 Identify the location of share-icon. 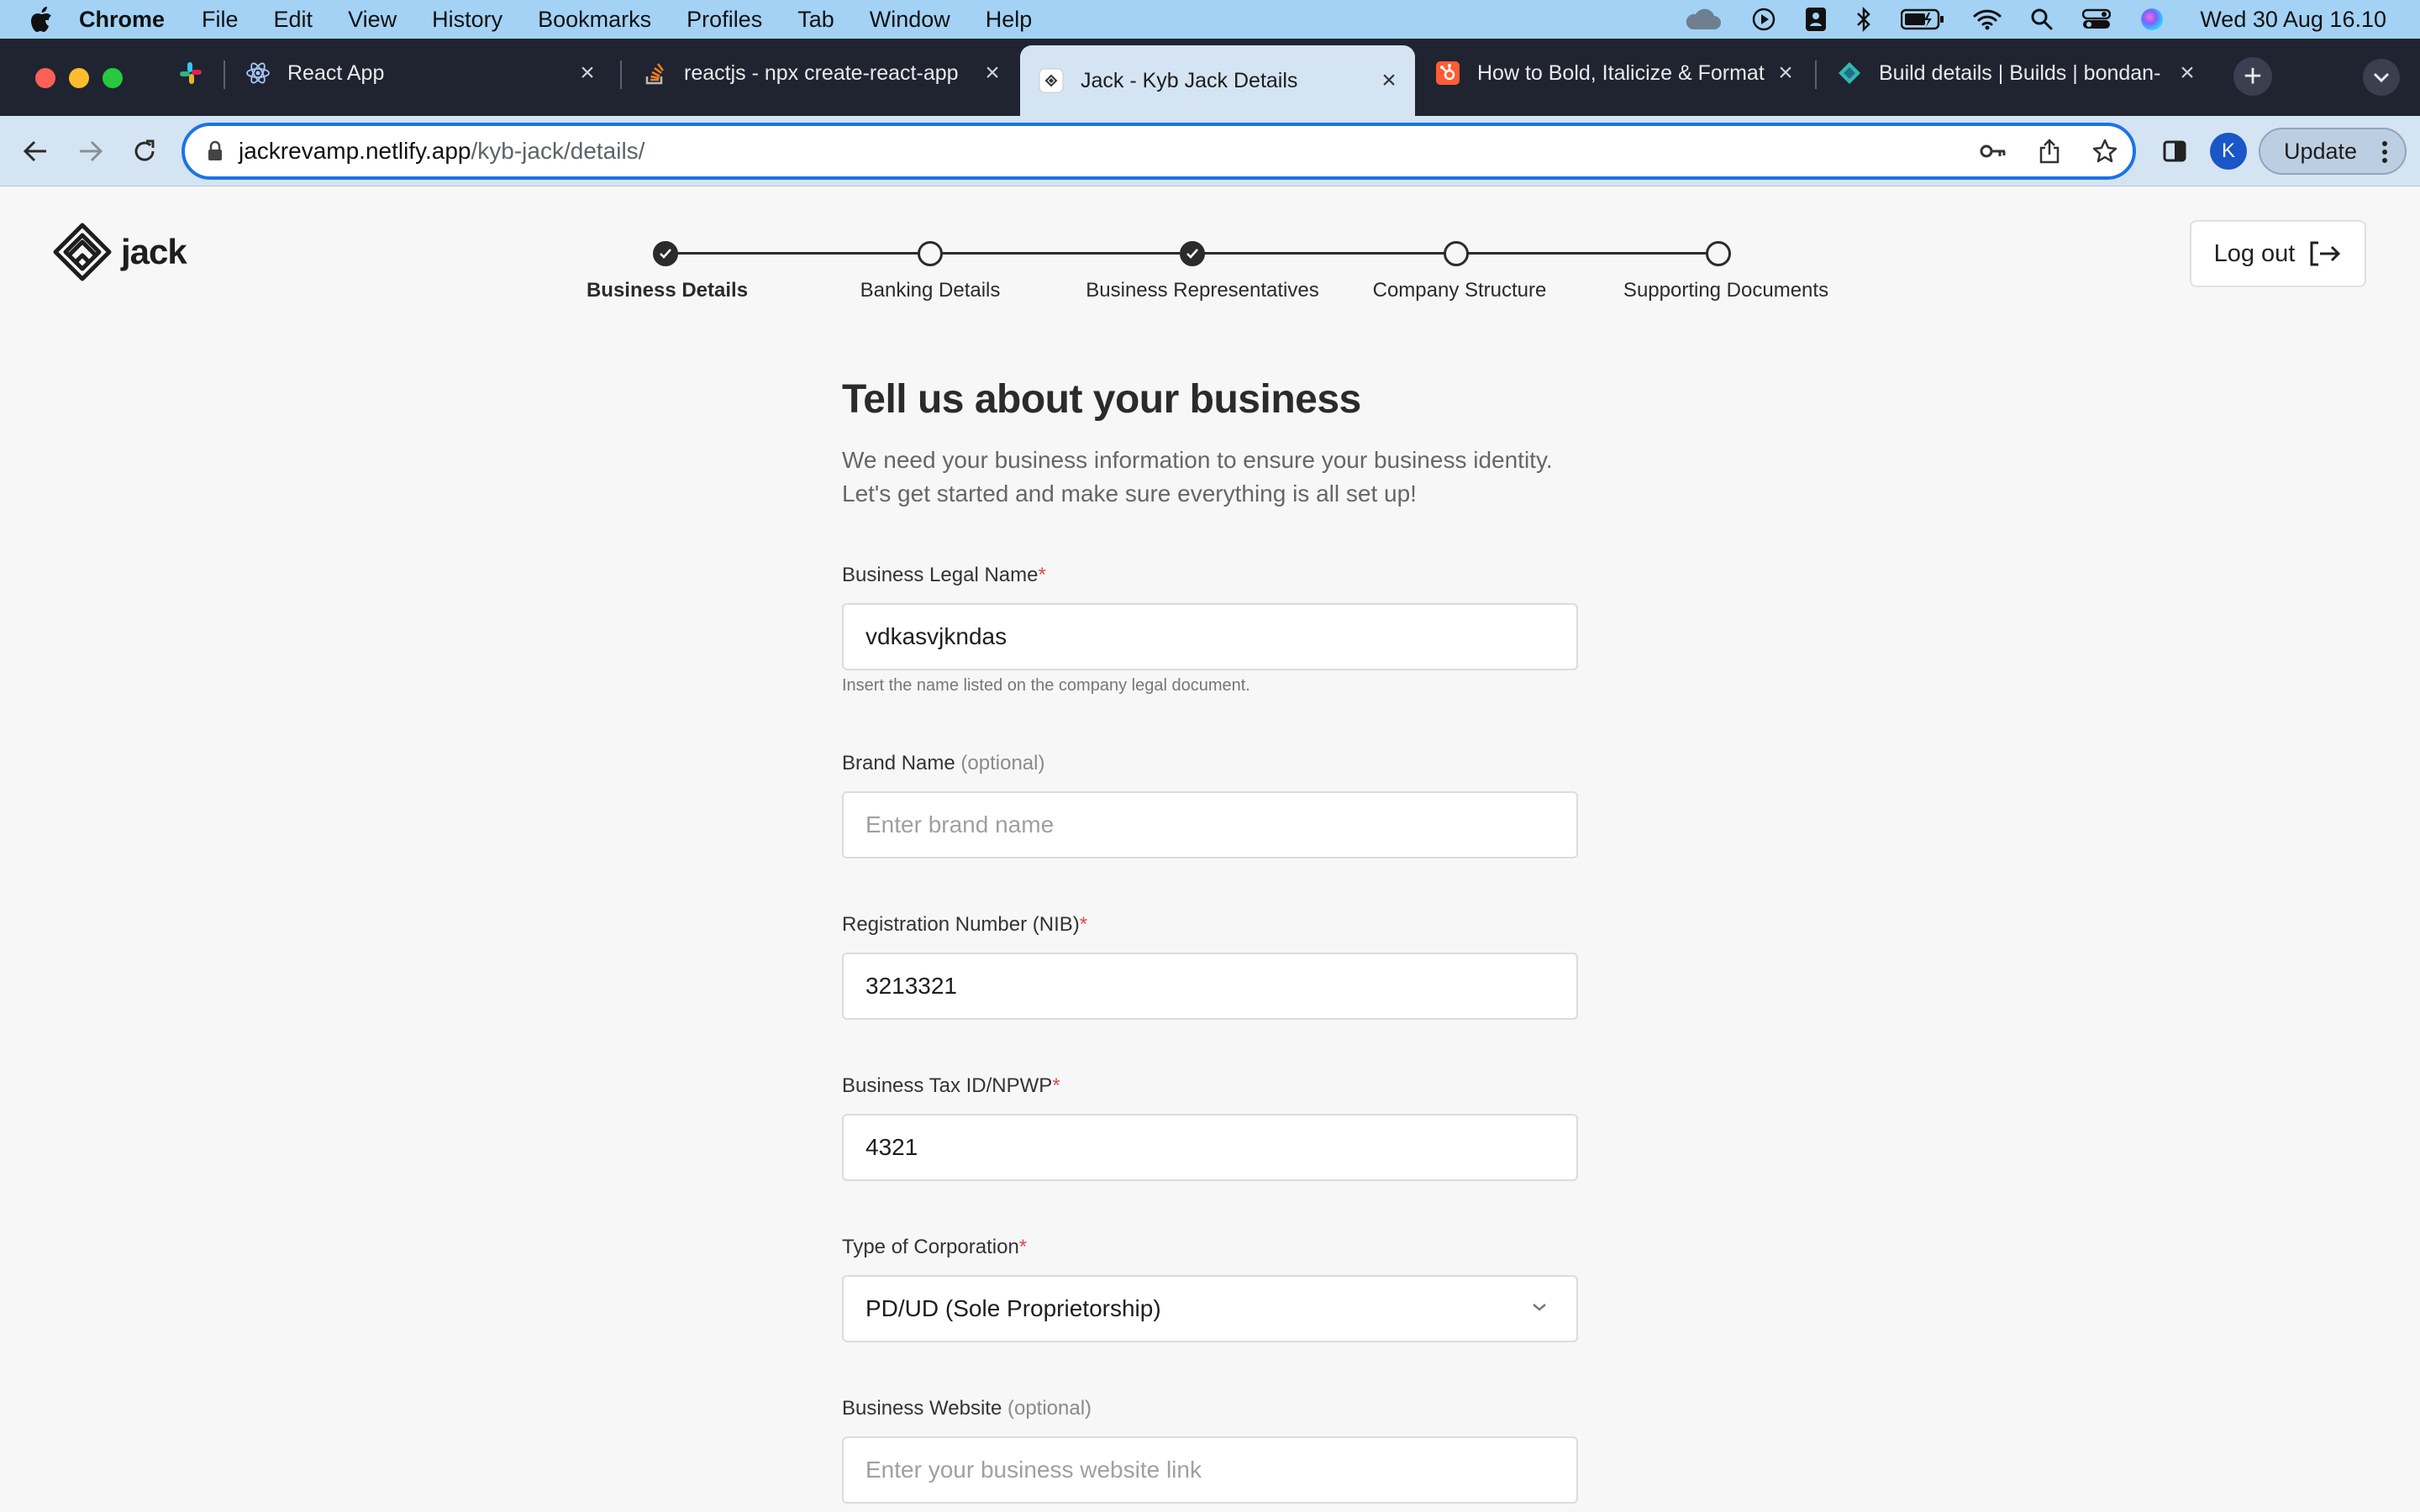
(2049, 151).